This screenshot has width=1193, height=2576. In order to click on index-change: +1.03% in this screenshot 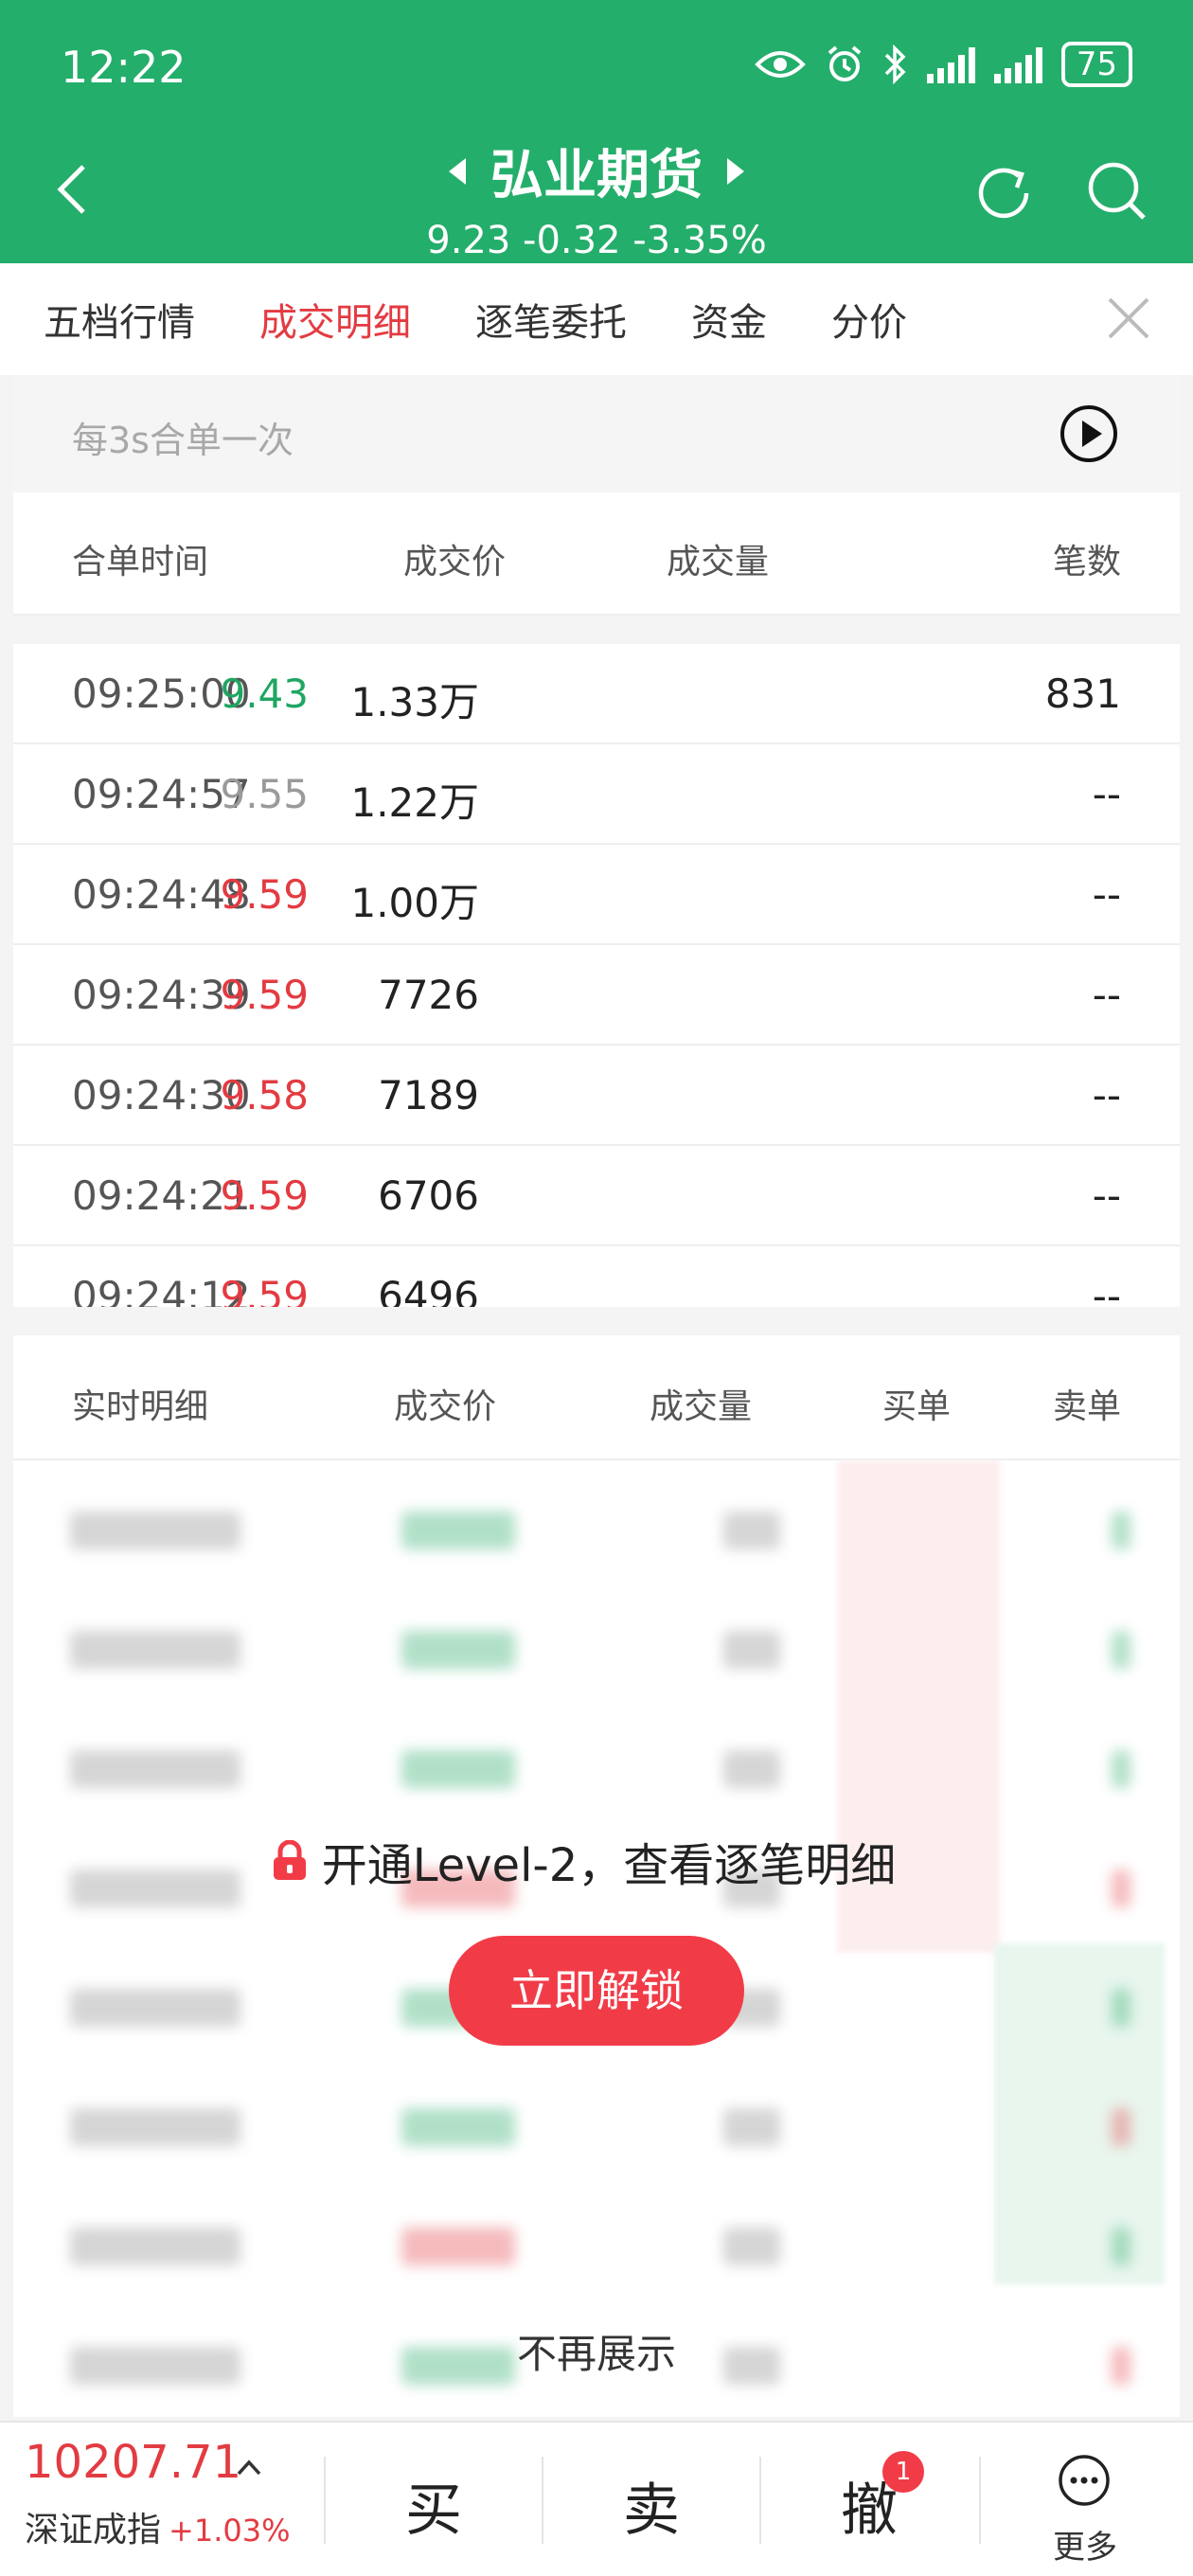, I will do `click(230, 2531)`.